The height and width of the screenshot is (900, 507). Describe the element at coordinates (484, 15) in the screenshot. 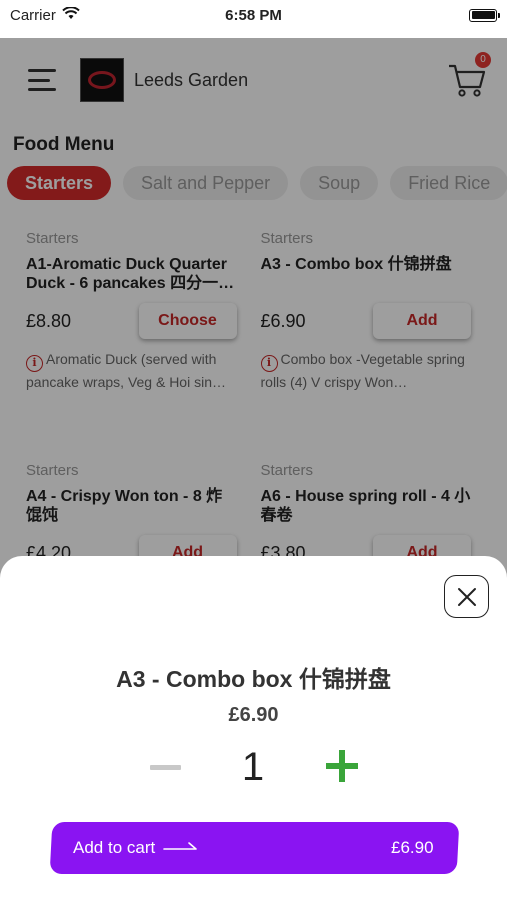

I see `battery-icon` at that location.